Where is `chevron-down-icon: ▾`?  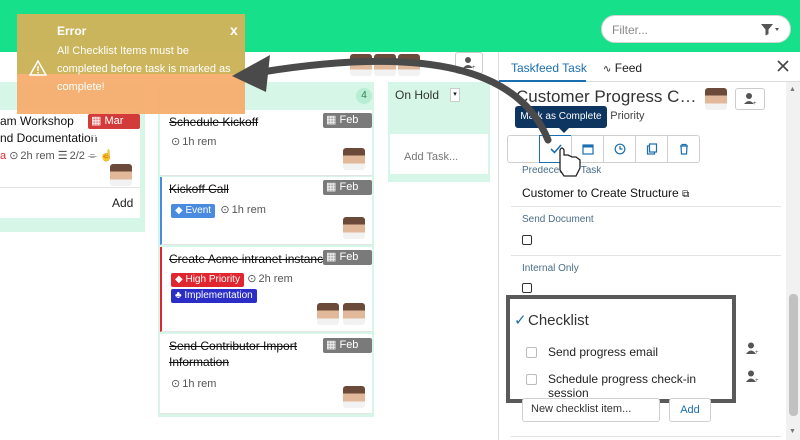 chevron-down-icon: ▾ is located at coordinates (455, 94).